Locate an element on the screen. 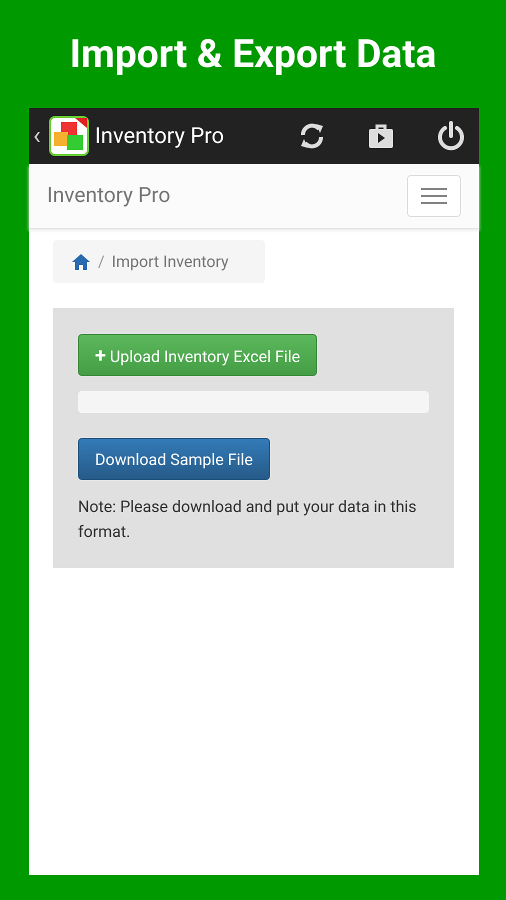 This screenshot has width=506, height=900. app-title: Inventory Pro is located at coordinates (159, 136).